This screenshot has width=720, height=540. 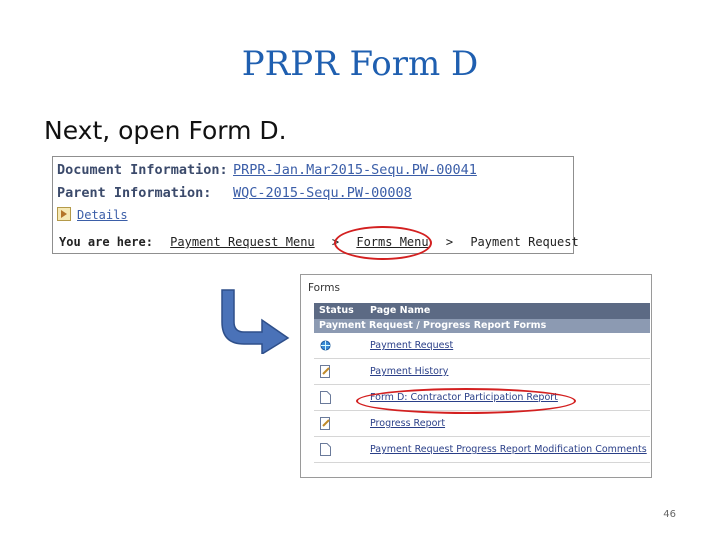 I want to click on form-link-payment-request: Payment Request, so click(x=411, y=345).